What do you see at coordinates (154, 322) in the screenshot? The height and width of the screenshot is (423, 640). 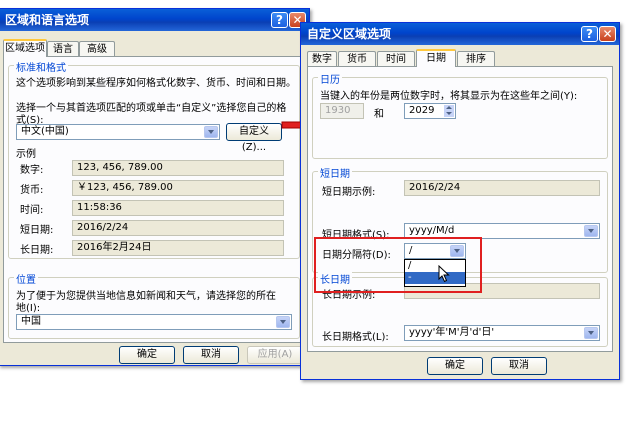 I see `location-select: 中国` at bounding box center [154, 322].